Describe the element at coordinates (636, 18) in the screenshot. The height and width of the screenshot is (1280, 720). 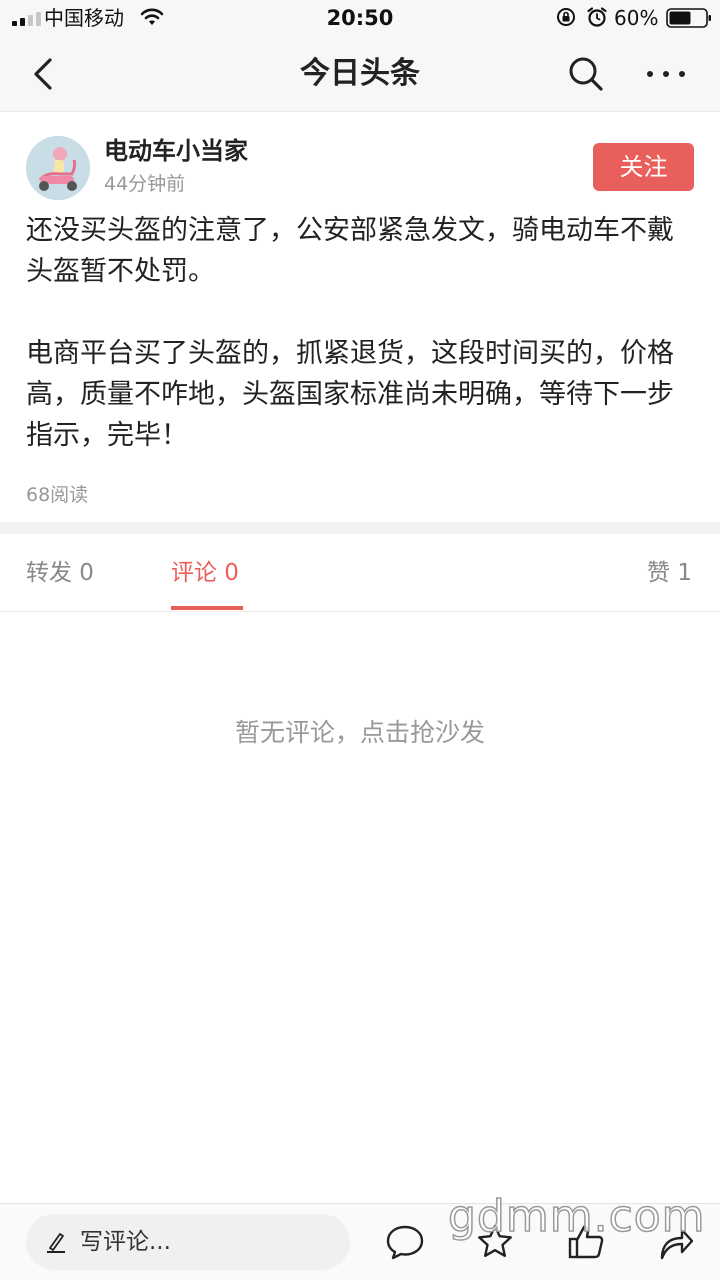
I see `battery-percentage: 60%` at that location.